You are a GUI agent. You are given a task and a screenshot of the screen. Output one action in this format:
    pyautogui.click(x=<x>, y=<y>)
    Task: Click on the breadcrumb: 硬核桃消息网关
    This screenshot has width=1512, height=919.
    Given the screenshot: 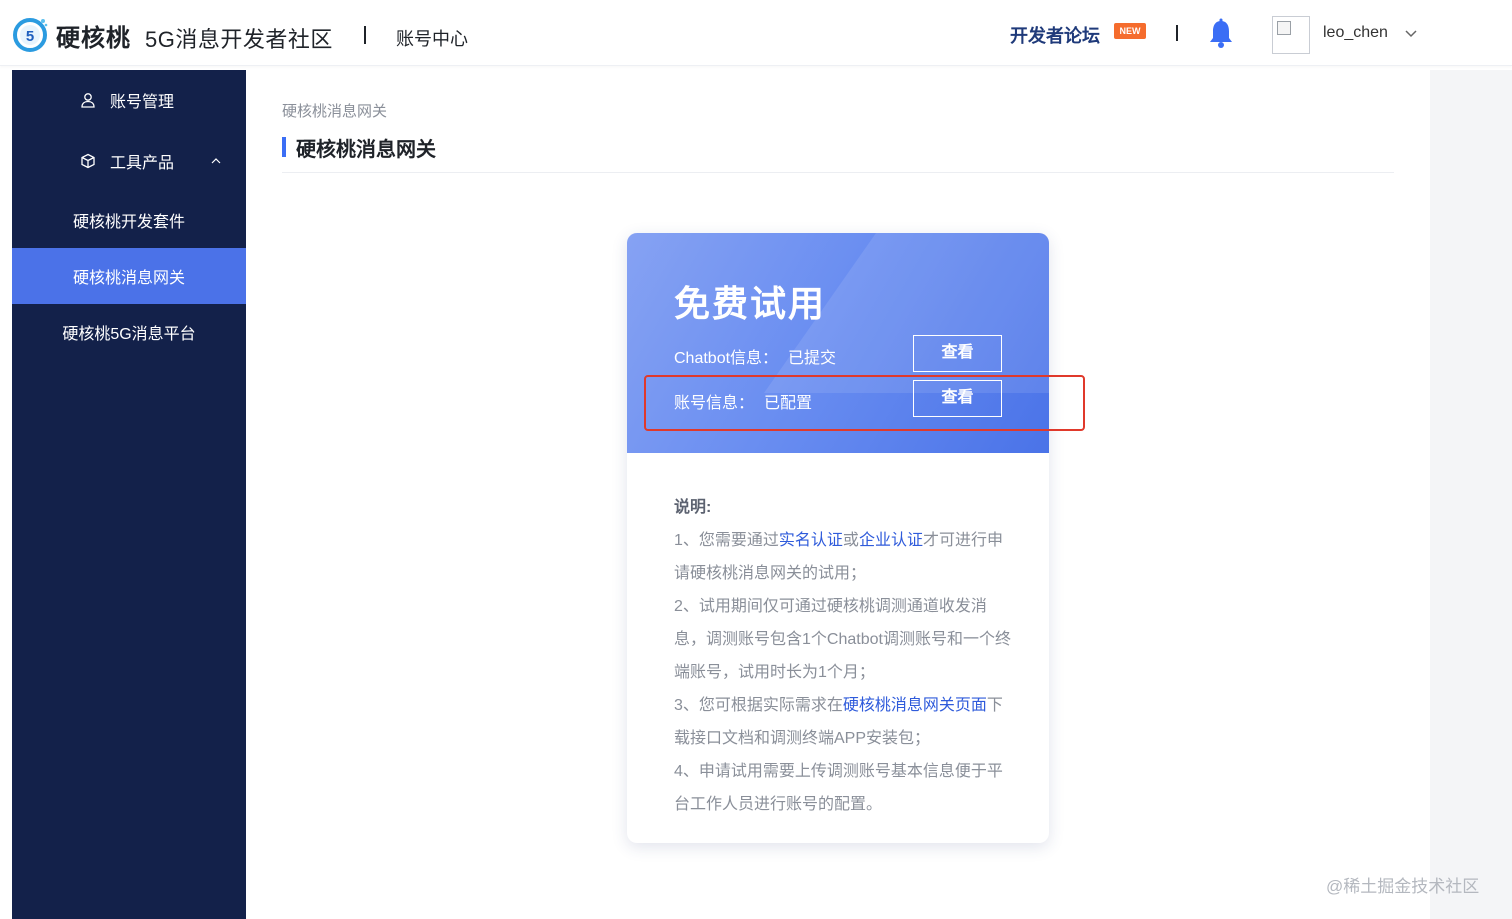 What is the action you would take?
    pyautogui.click(x=334, y=110)
    